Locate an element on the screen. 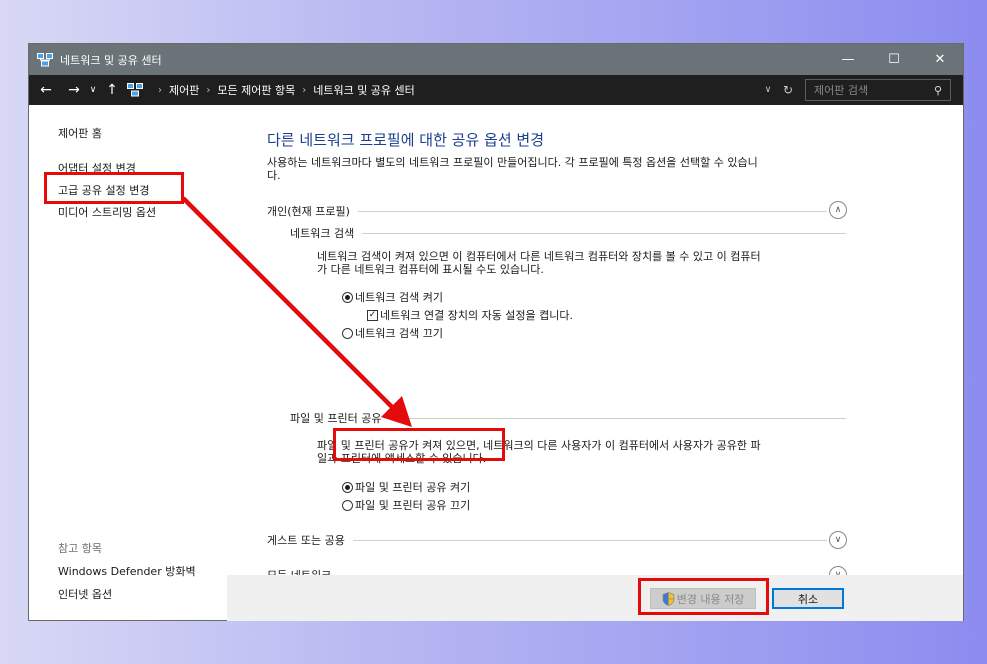 The height and width of the screenshot is (664, 987). title-bar: 네트워크 및 공유 센터 — ☐ ✕ is located at coordinates (496, 59).